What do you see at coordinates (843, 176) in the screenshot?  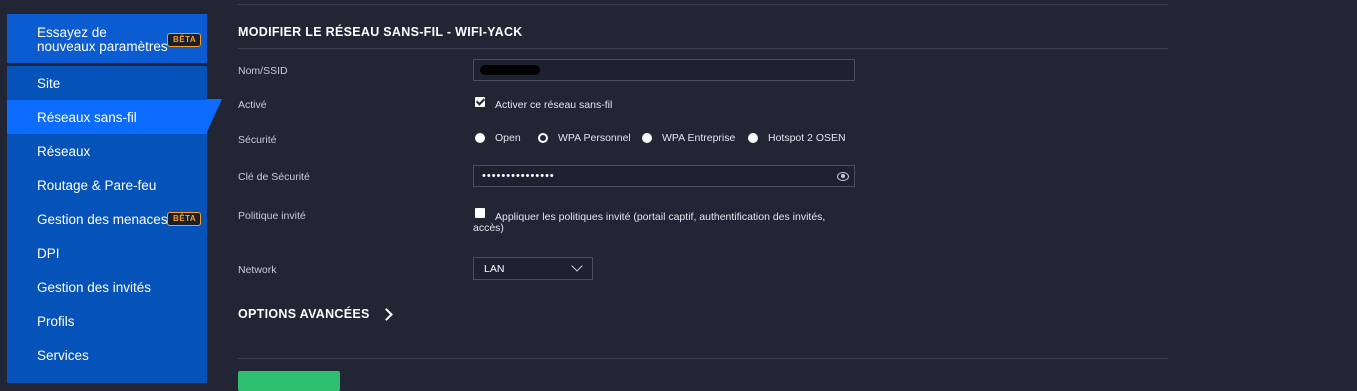 I see `eye-icon` at bounding box center [843, 176].